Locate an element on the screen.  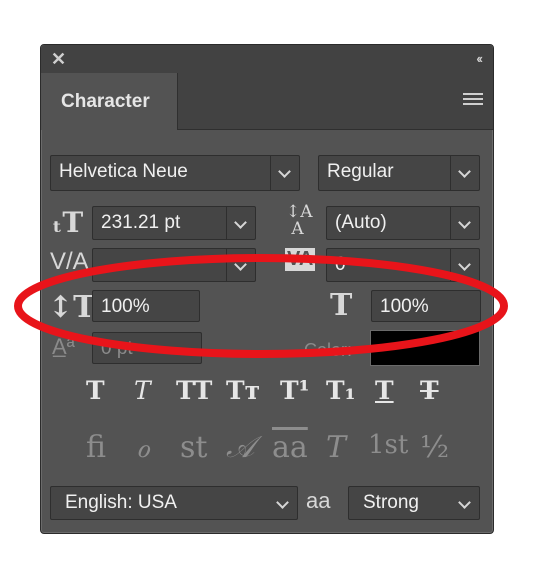
standard-ligatures-button: ﬁ is located at coordinates (96, 447).